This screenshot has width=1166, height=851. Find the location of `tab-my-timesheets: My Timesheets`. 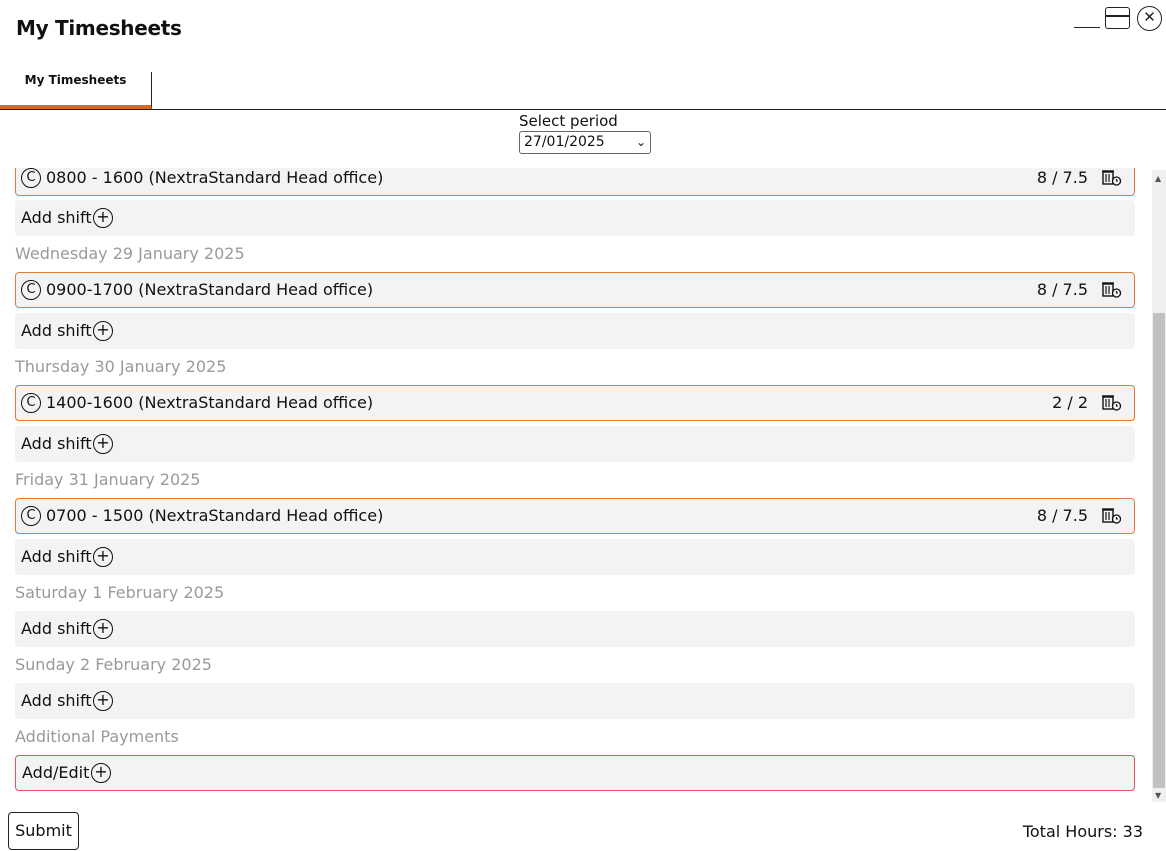

tab-my-timesheets: My Timesheets is located at coordinates (76, 90).